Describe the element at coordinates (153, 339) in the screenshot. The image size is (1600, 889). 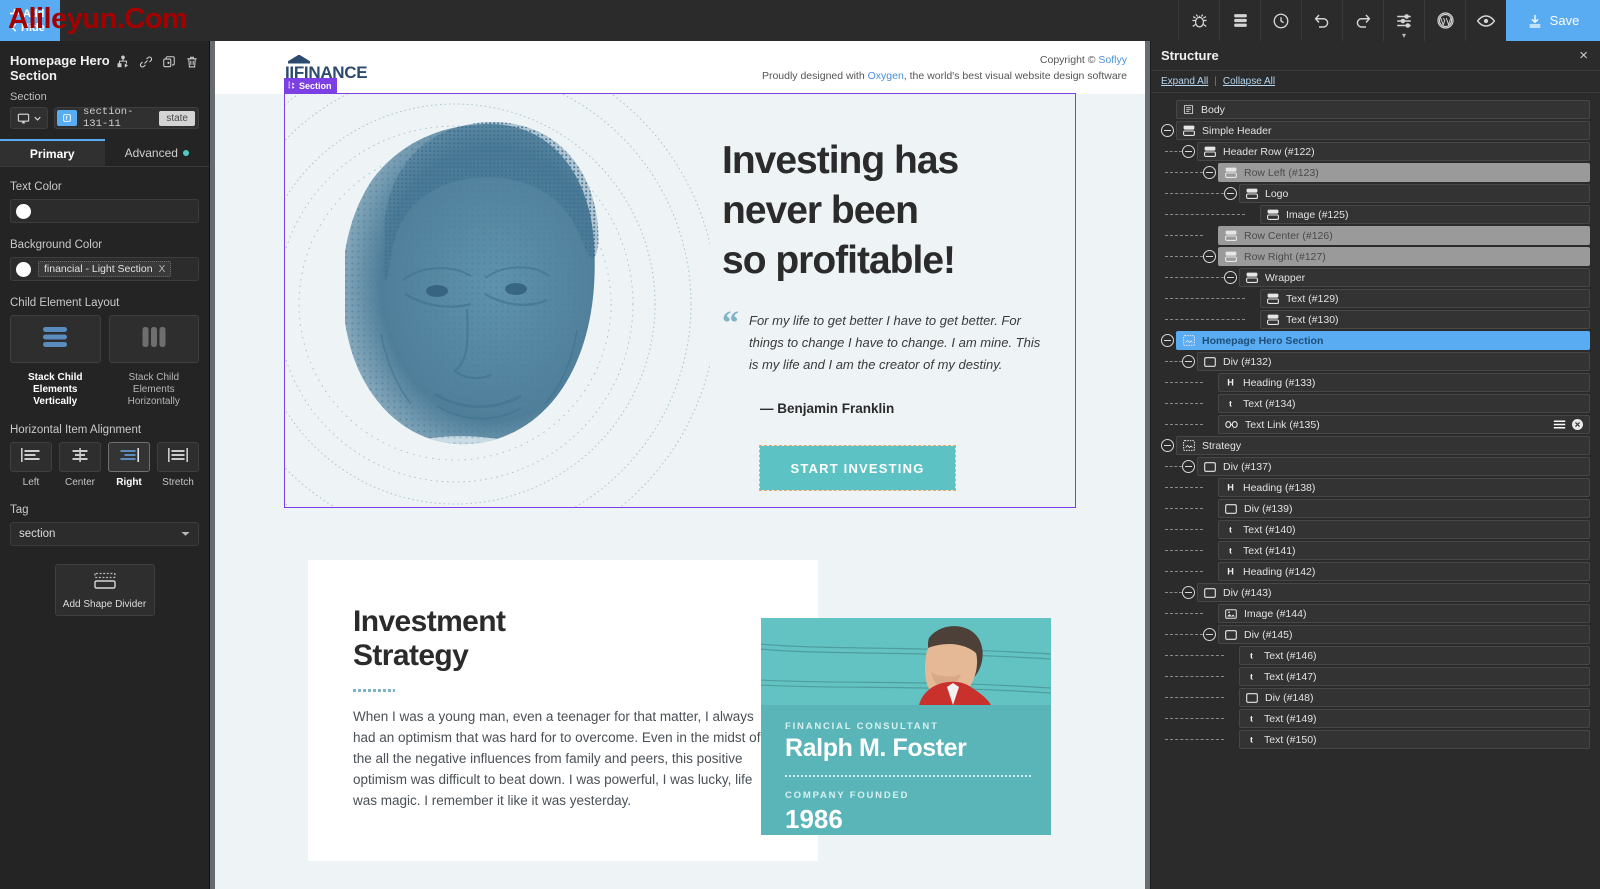
I see `stack-horizontal-button` at that location.